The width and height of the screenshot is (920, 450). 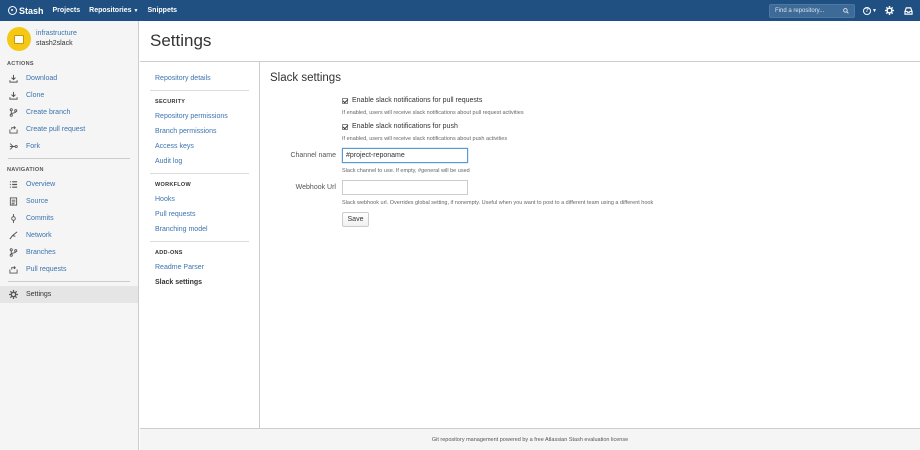 I want to click on sidebar-item-commits: Commits, so click(x=69, y=218).